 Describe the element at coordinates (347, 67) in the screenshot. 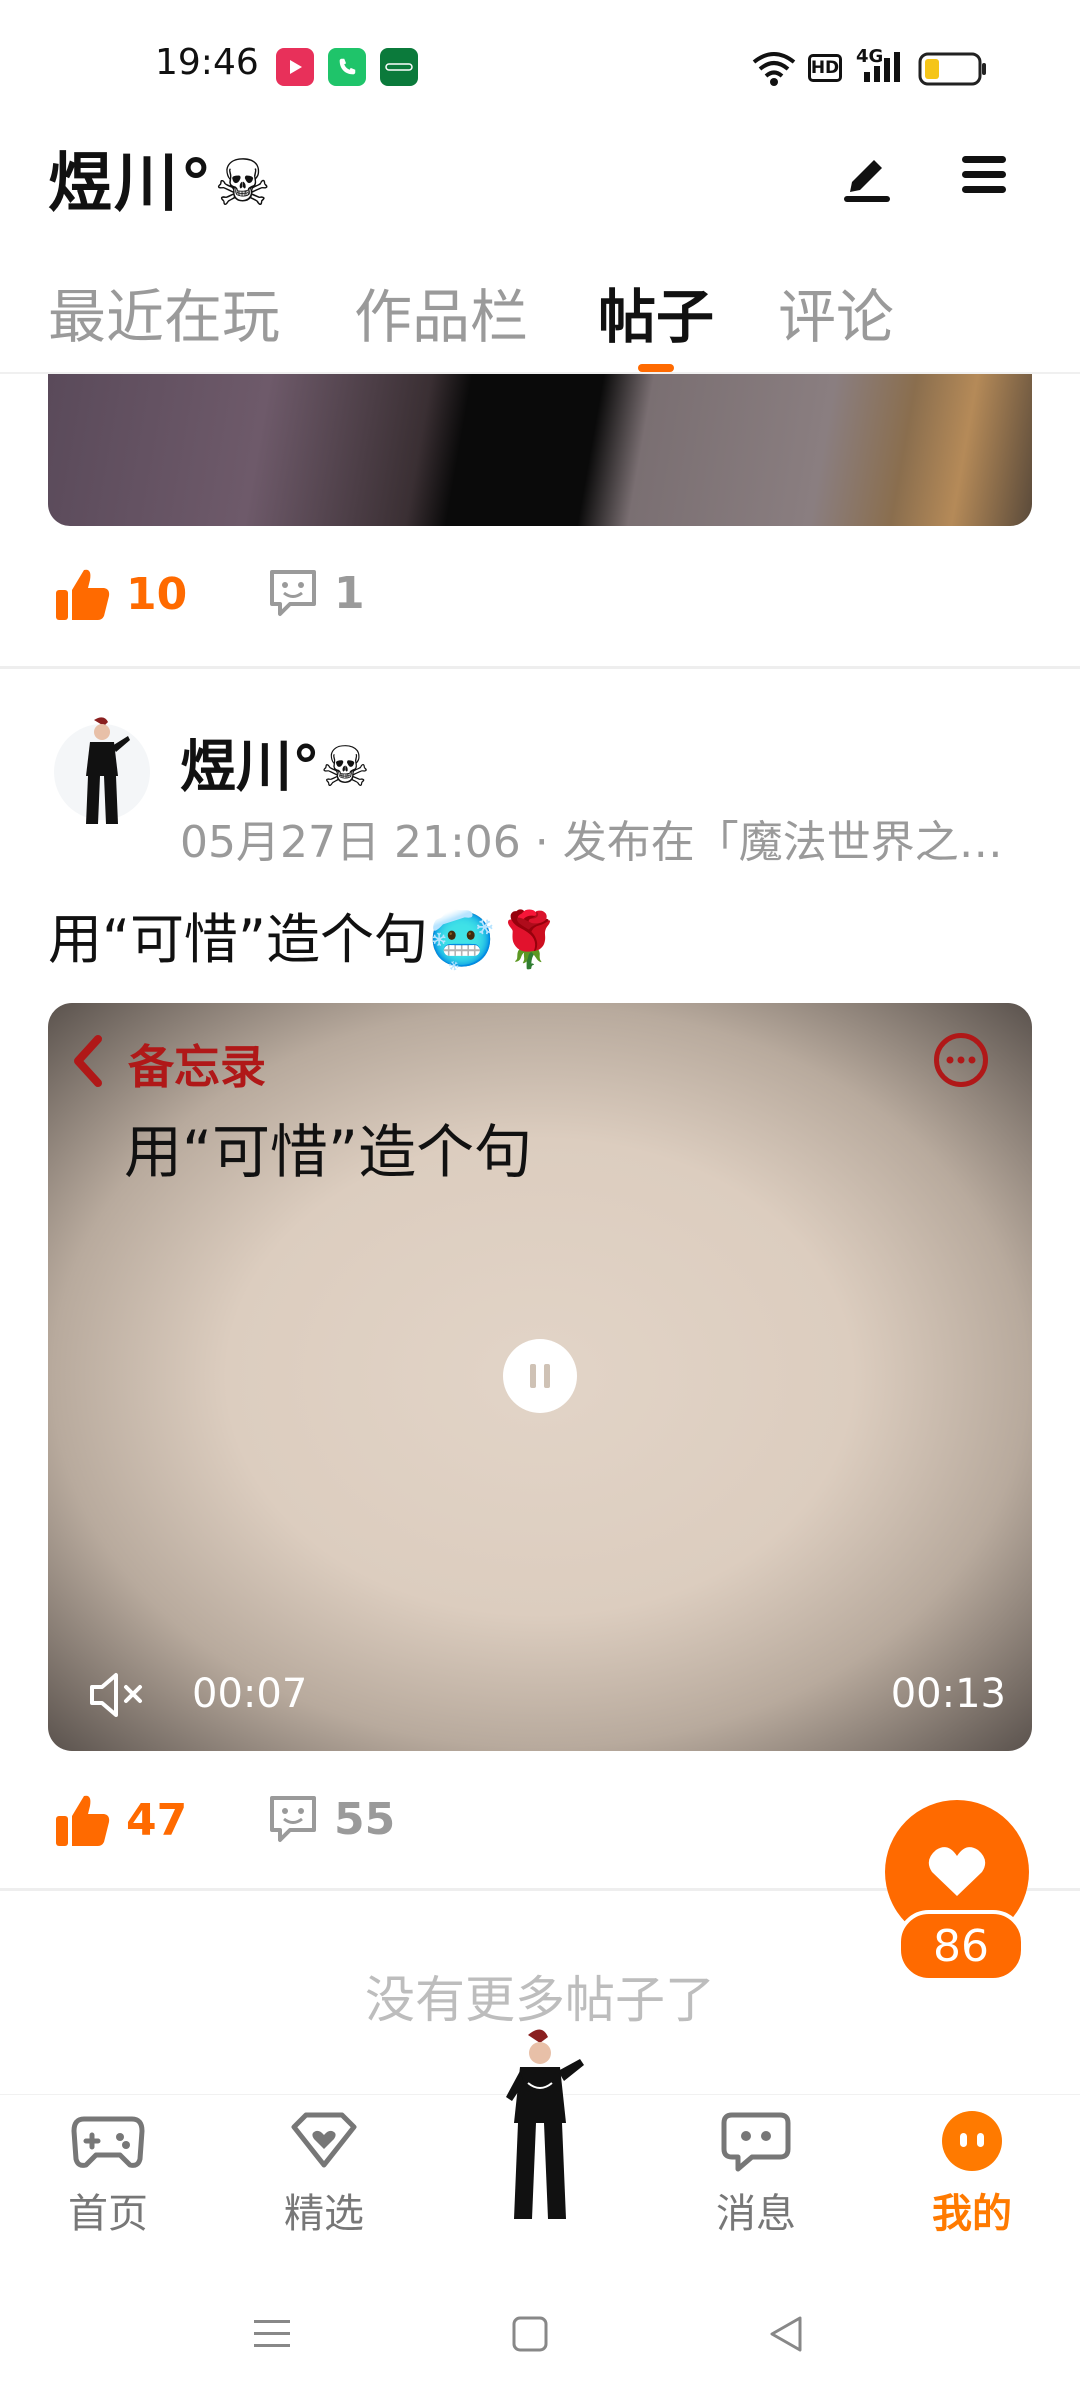

I see `phone-app-icon` at that location.